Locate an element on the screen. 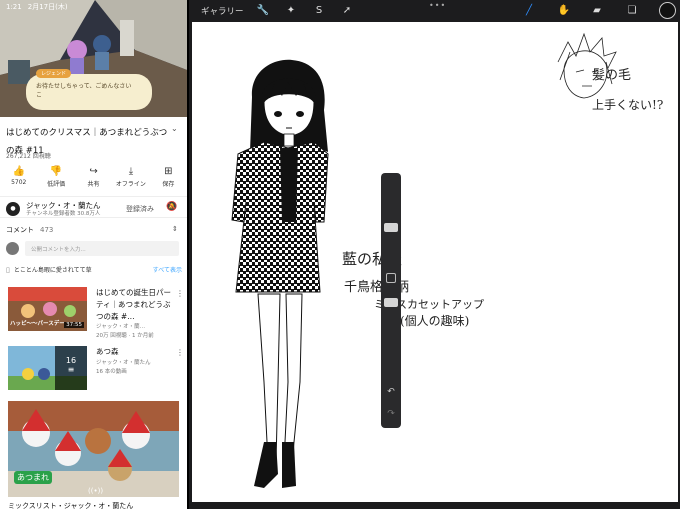 The width and height of the screenshot is (680, 509). note-hair-2: 上手くない!? is located at coordinates (628, 105).